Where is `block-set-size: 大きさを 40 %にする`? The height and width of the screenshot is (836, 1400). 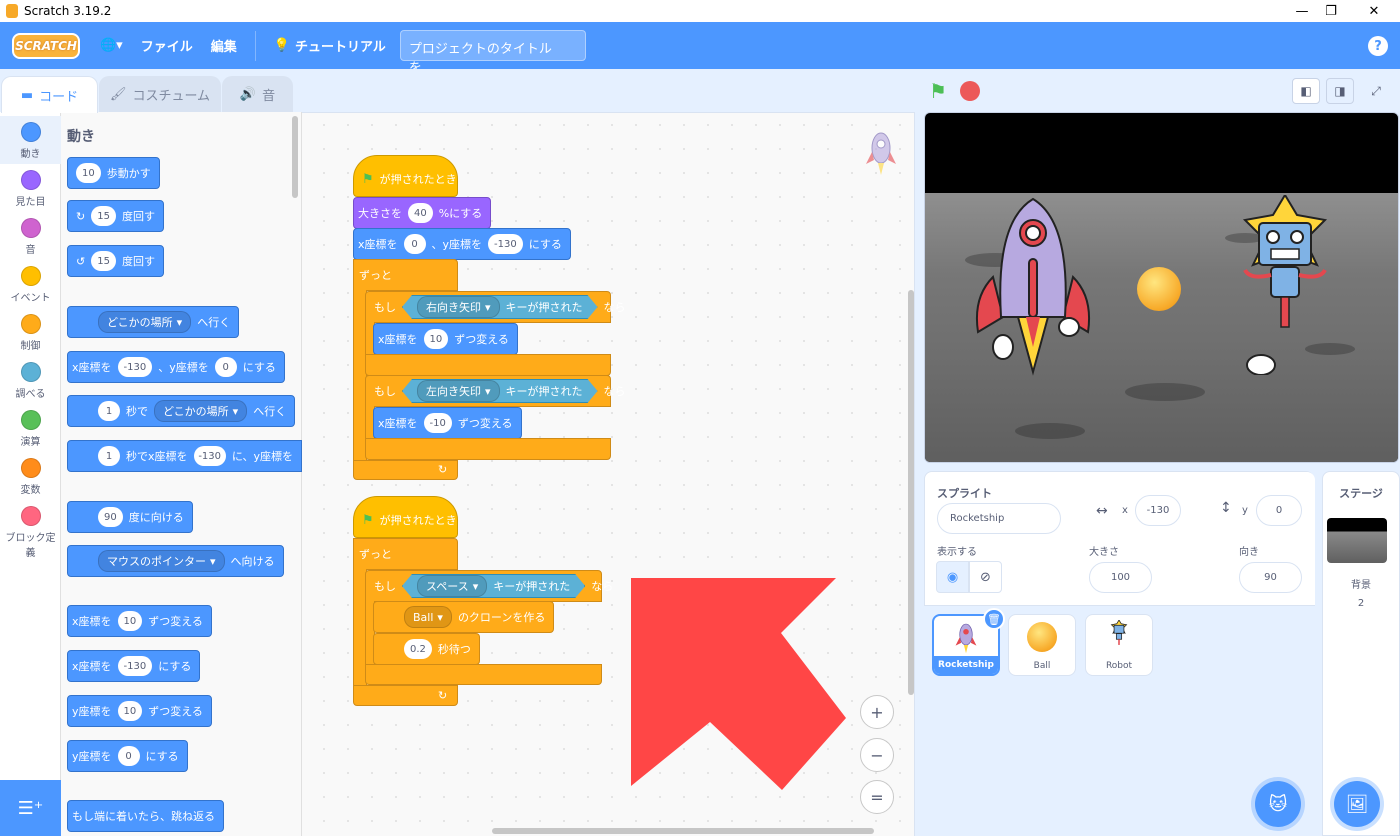 block-set-size: 大きさを 40 %にする is located at coordinates (422, 213).